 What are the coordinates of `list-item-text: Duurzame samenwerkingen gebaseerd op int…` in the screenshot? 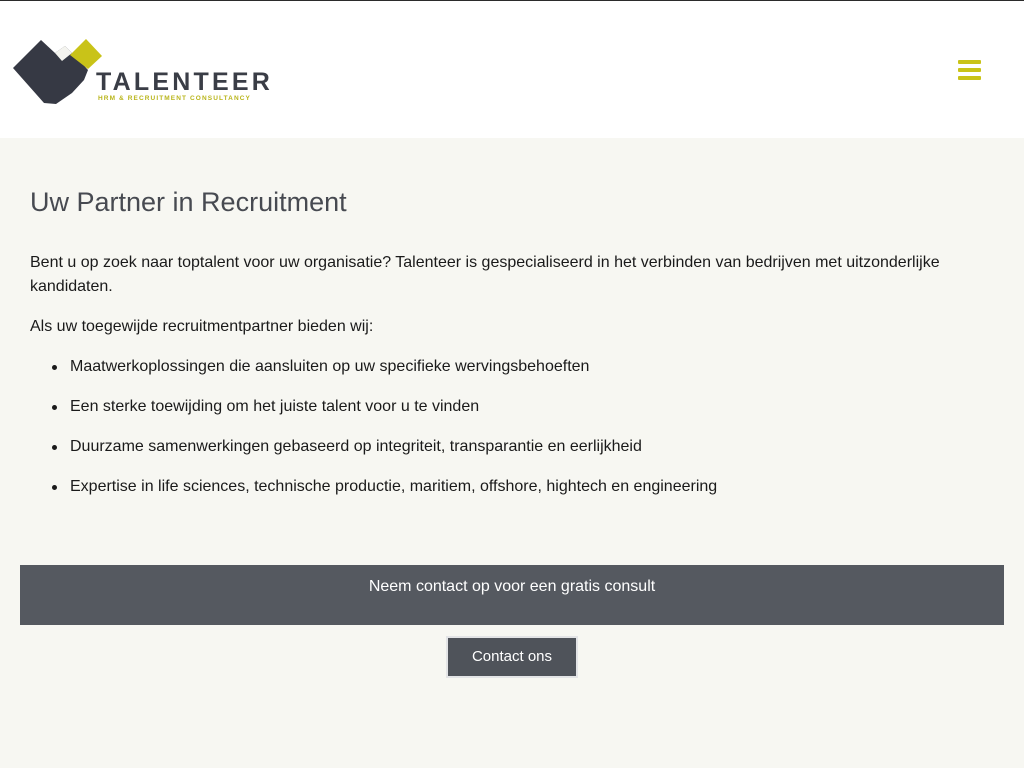 It's located at (356, 446).